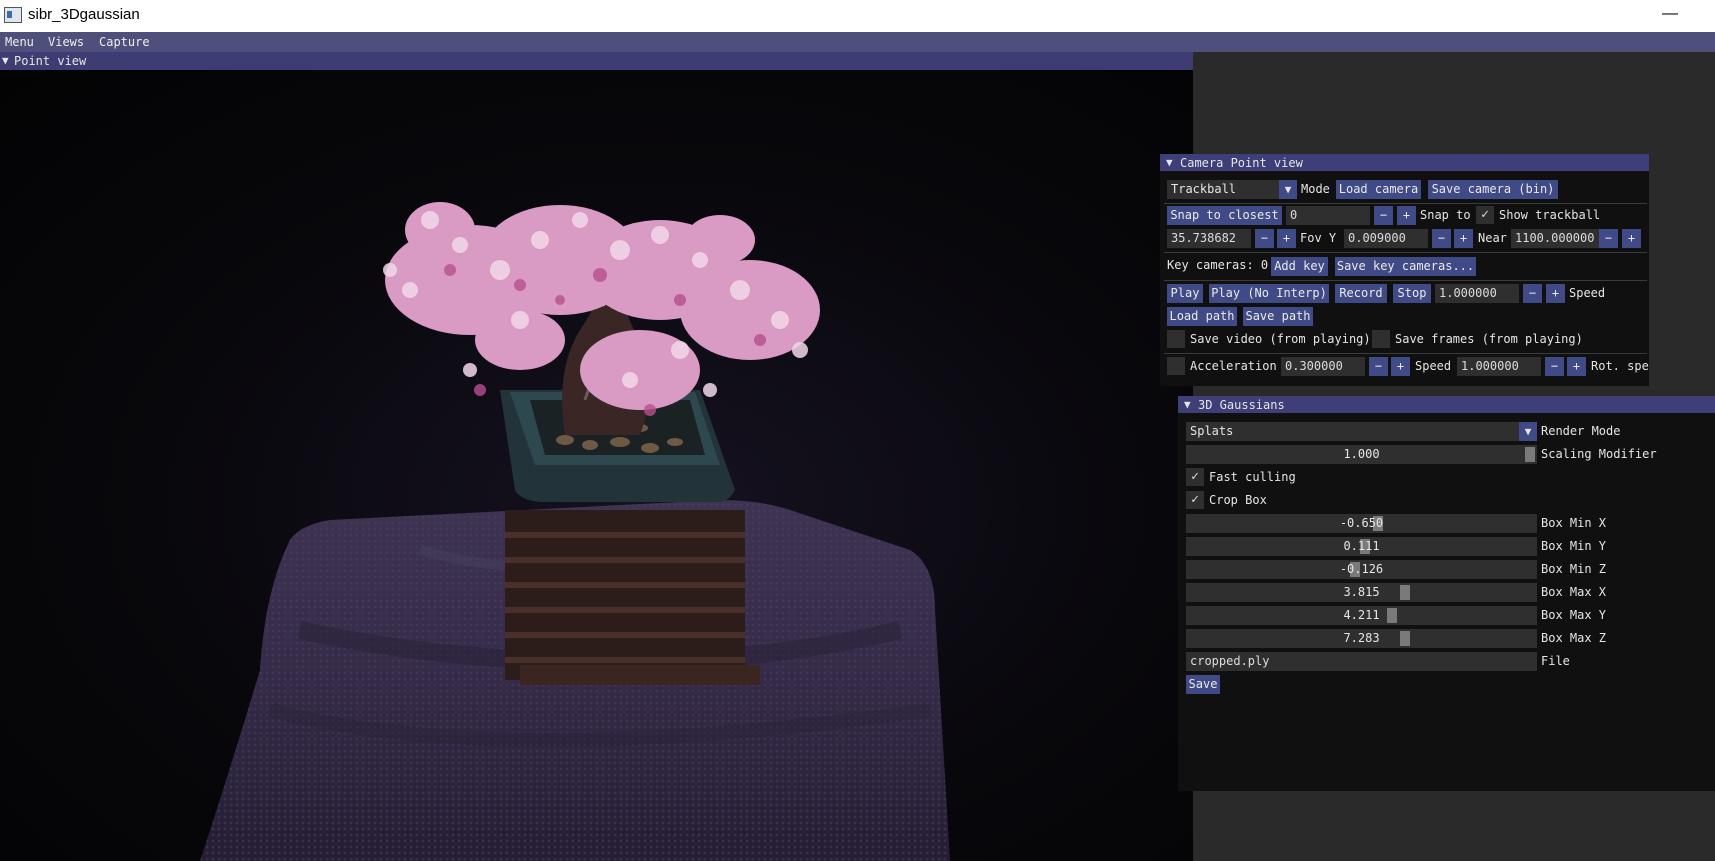  Describe the element at coordinates (1670, 15) in the screenshot. I see `minimize-button: —` at that location.